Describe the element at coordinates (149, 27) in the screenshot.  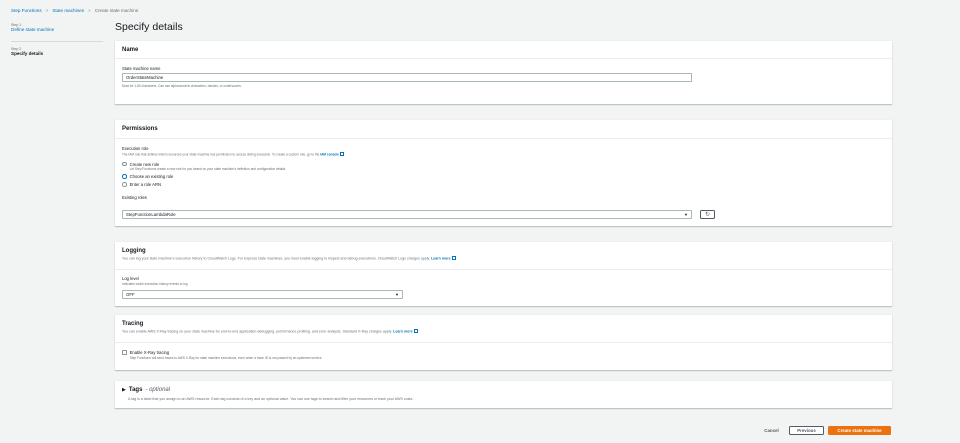
I see `page-title: Specify details` at that location.